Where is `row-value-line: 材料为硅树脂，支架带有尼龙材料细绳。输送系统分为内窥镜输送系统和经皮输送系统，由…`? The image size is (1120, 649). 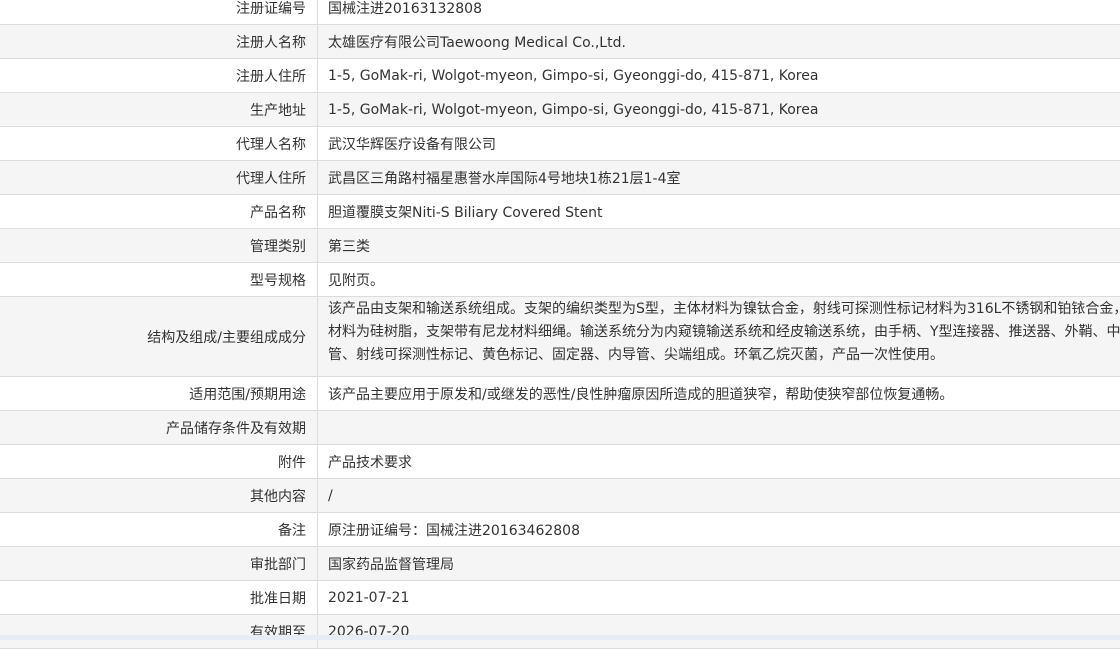
row-value-line: 材料为硅树脂，支架带有尼龙材料细绳。输送系统分为内窥镜输送系统和经皮输送系统，由… is located at coordinates (724, 332).